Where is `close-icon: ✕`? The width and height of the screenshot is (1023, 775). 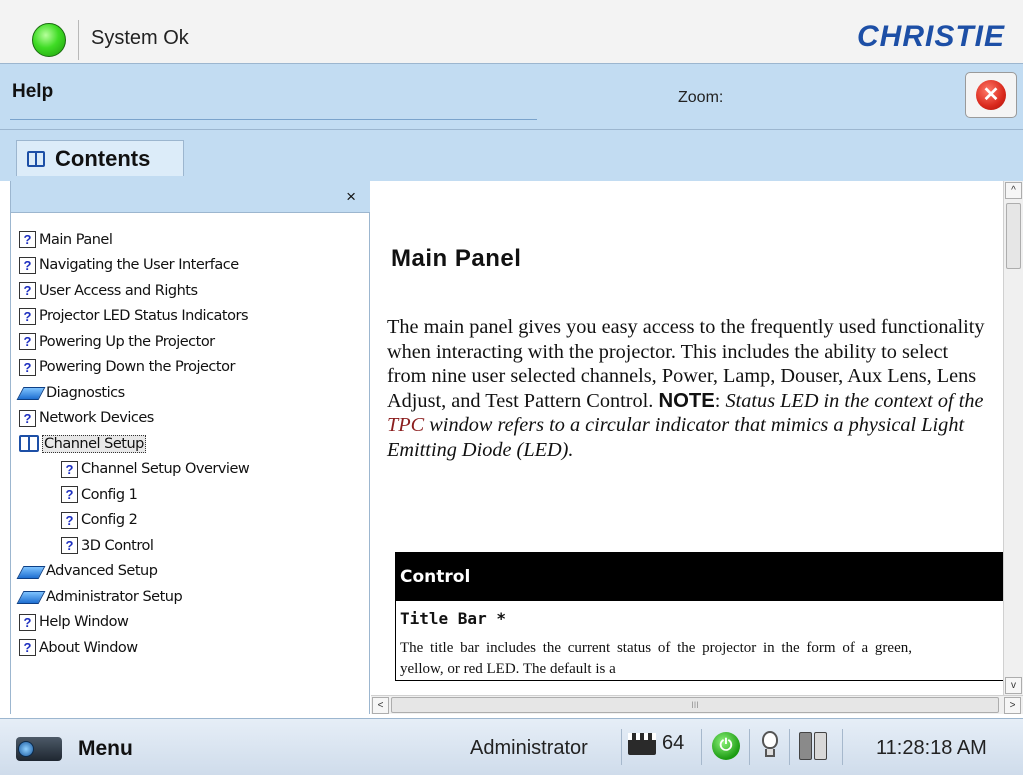 close-icon: ✕ is located at coordinates (991, 95).